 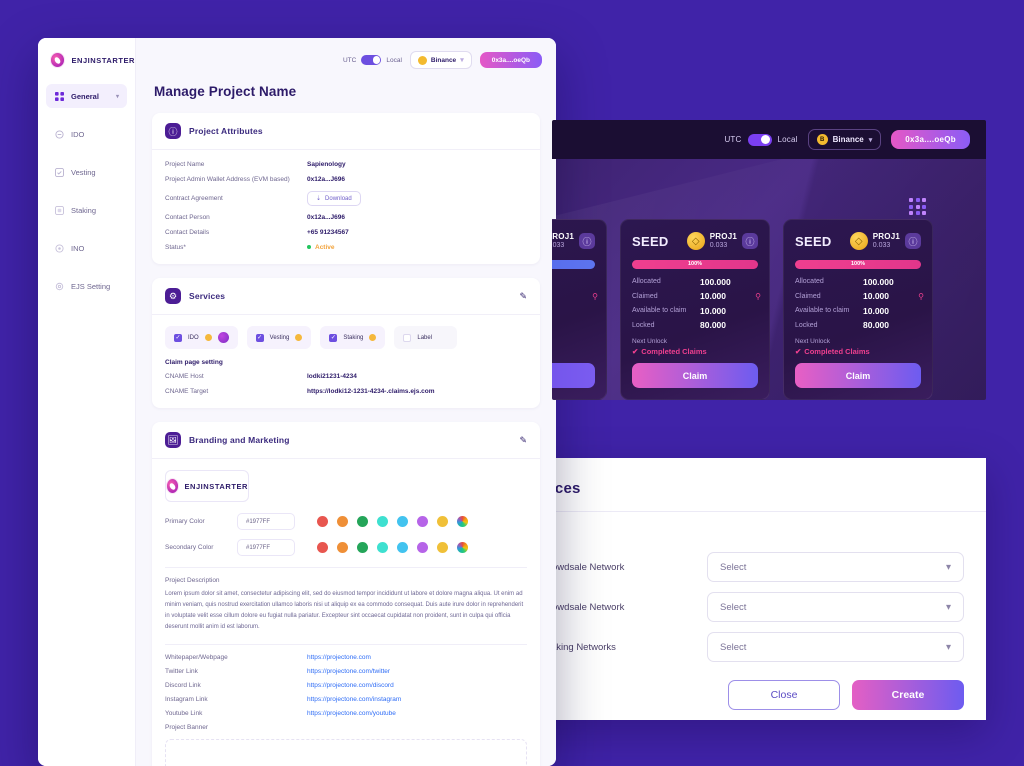 What do you see at coordinates (59, 248) in the screenshot?
I see `circle-dot-icon` at bounding box center [59, 248].